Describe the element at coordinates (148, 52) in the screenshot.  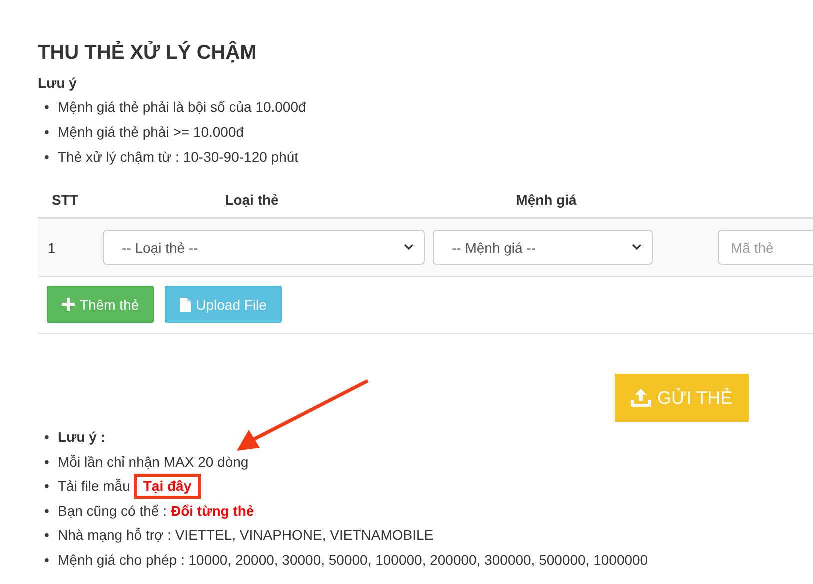
I see `page-title: THU THẺ XỬ LÝ CHẬM` at that location.